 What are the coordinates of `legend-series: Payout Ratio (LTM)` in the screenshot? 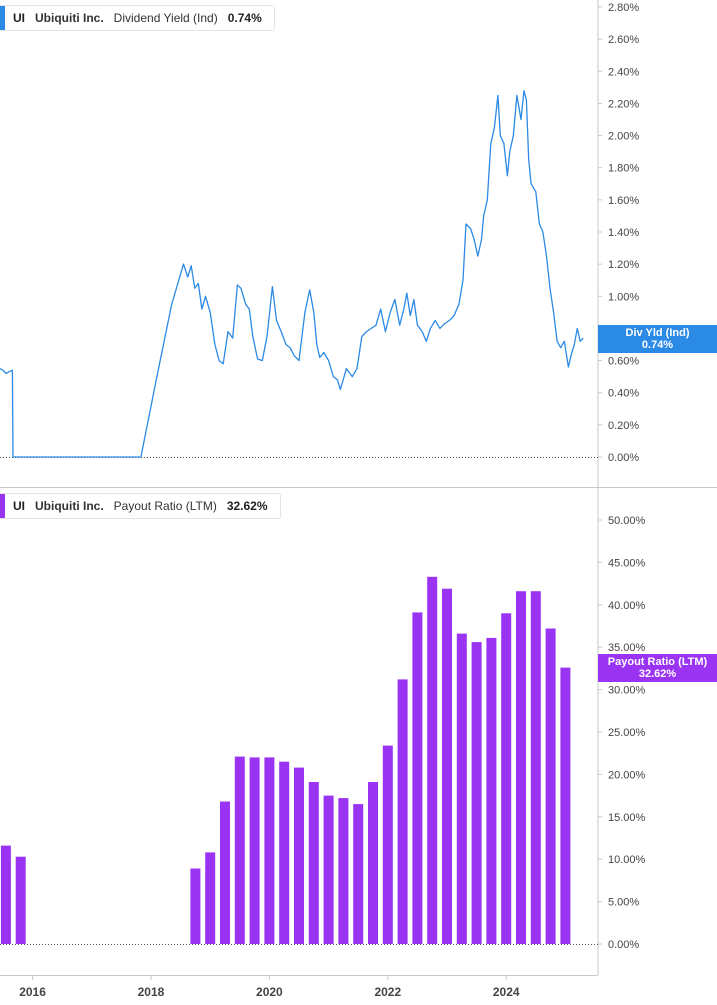 It's located at (165, 506).